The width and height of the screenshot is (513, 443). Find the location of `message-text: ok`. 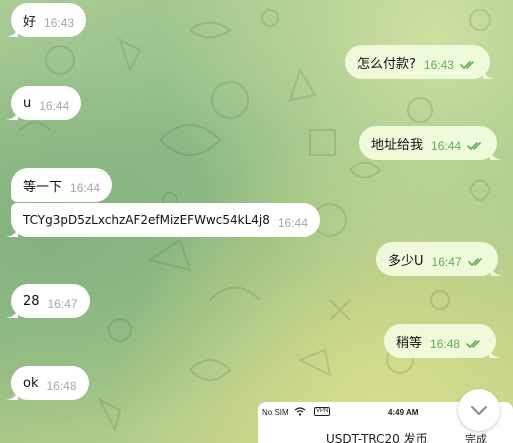

message-text: ok is located at coordinates (31, 383).